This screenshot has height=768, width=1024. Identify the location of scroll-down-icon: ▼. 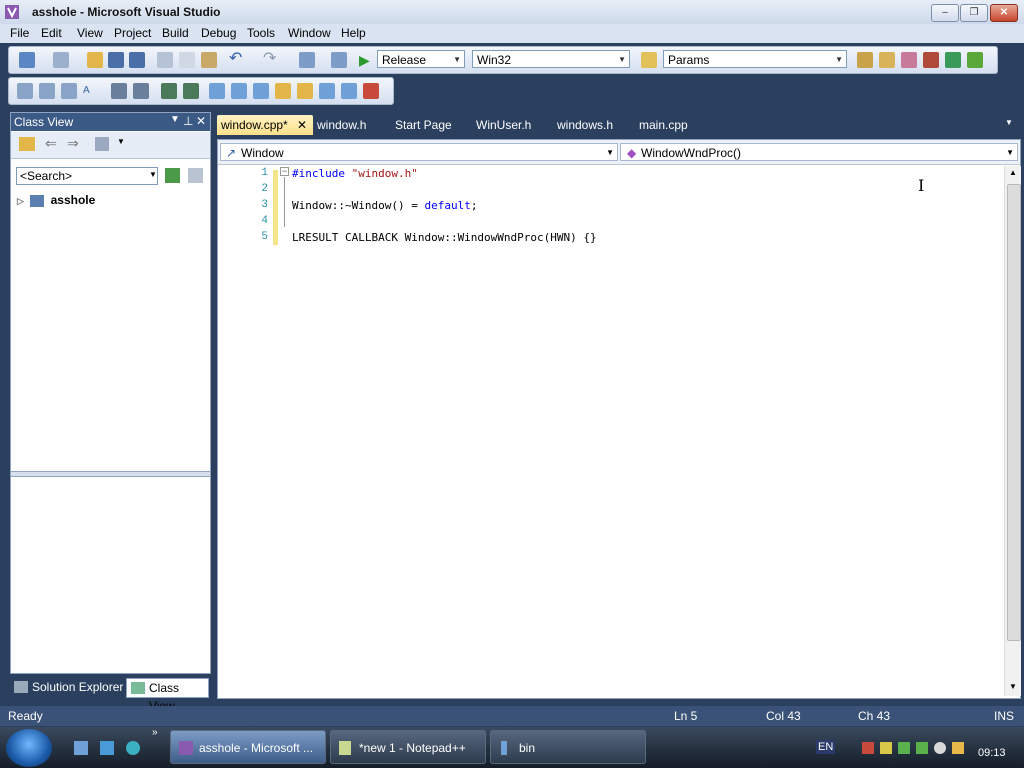
(1013, 686).